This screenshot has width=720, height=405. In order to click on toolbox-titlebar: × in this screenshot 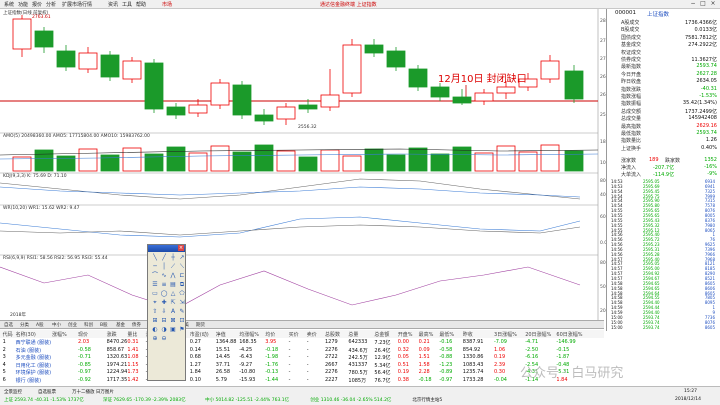, I will do `click(166, 248)`.